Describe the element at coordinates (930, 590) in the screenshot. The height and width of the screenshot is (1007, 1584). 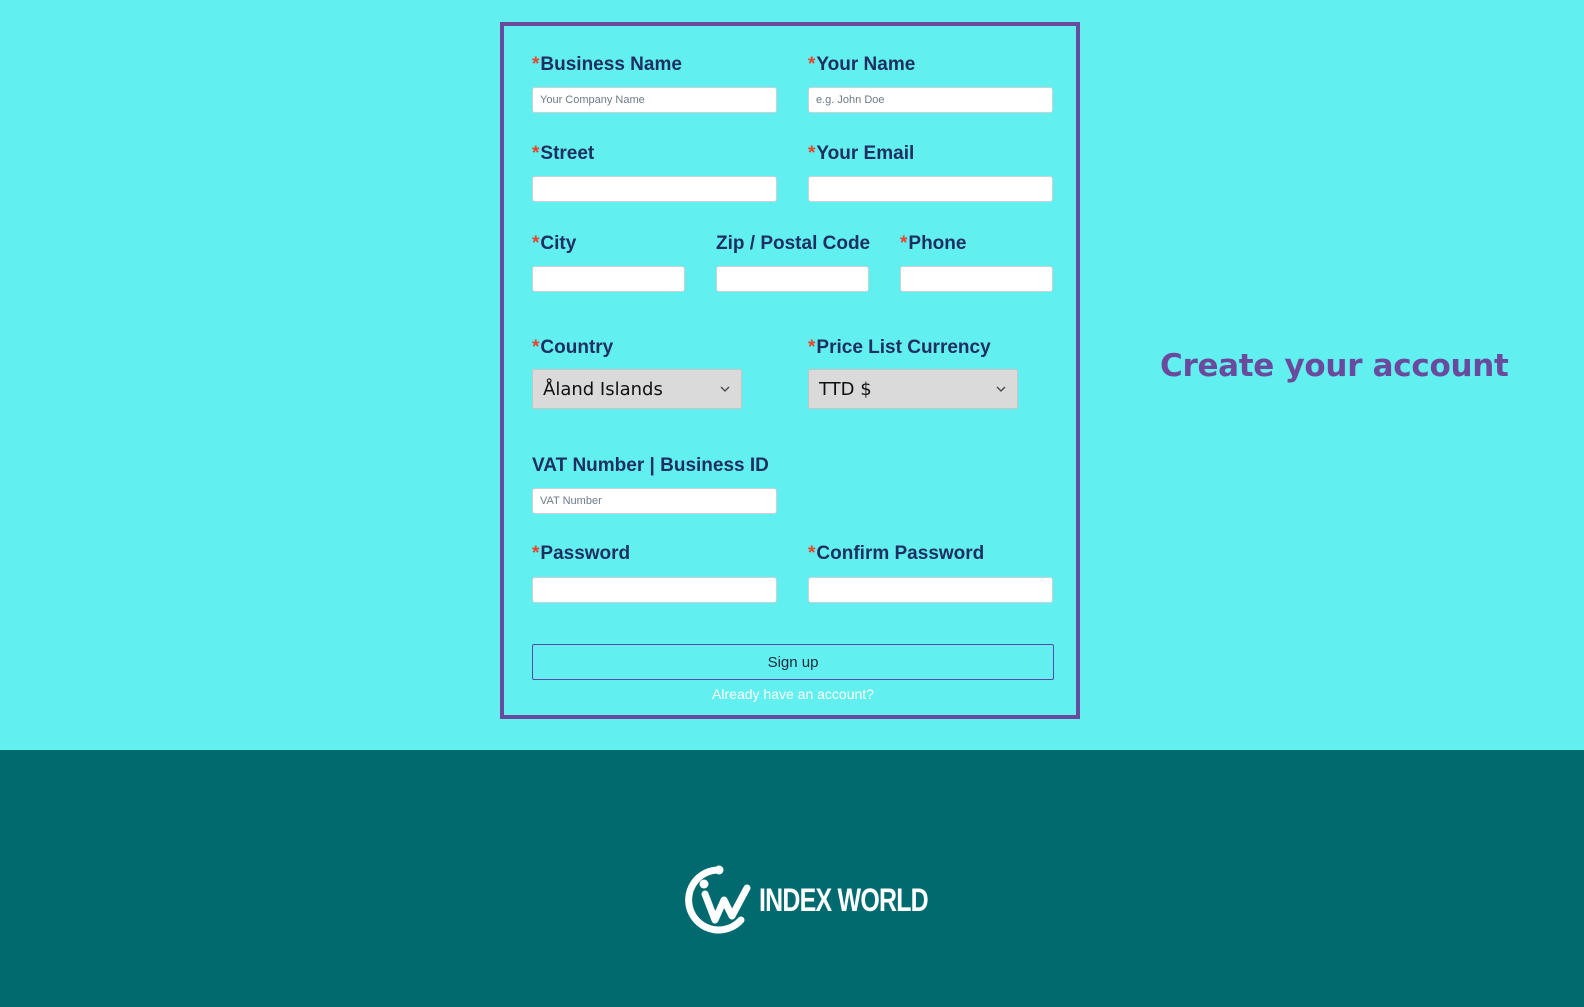
I see `confirm-password-input` at that location.